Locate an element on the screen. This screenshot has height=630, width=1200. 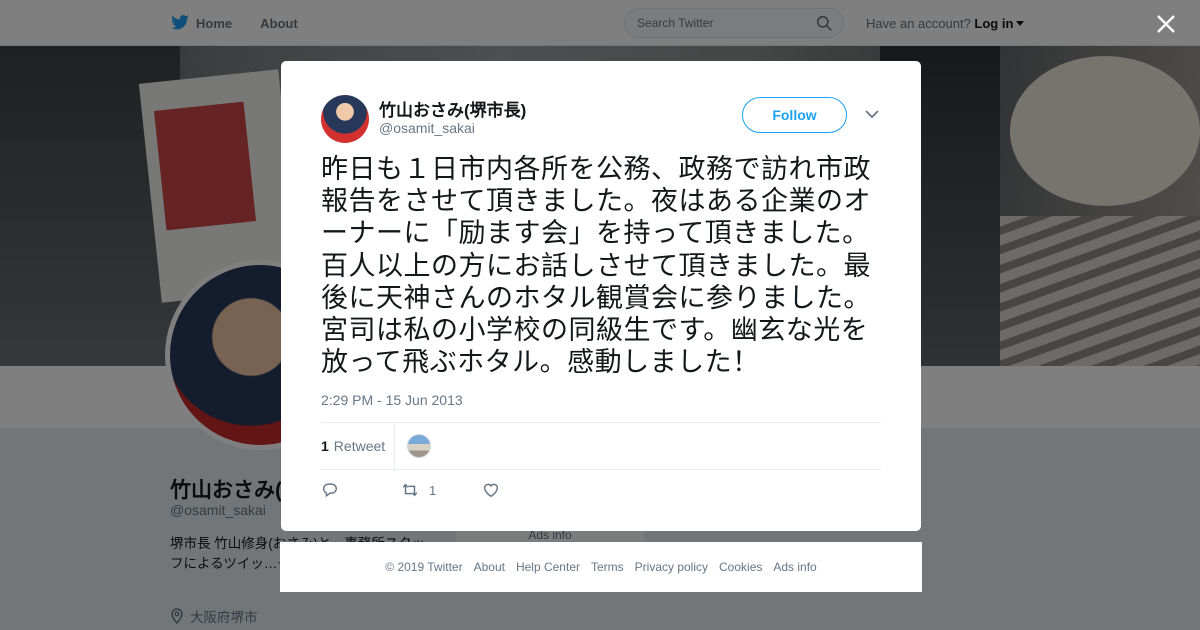
follow-button: Follow is located at coordinates (794, 115).